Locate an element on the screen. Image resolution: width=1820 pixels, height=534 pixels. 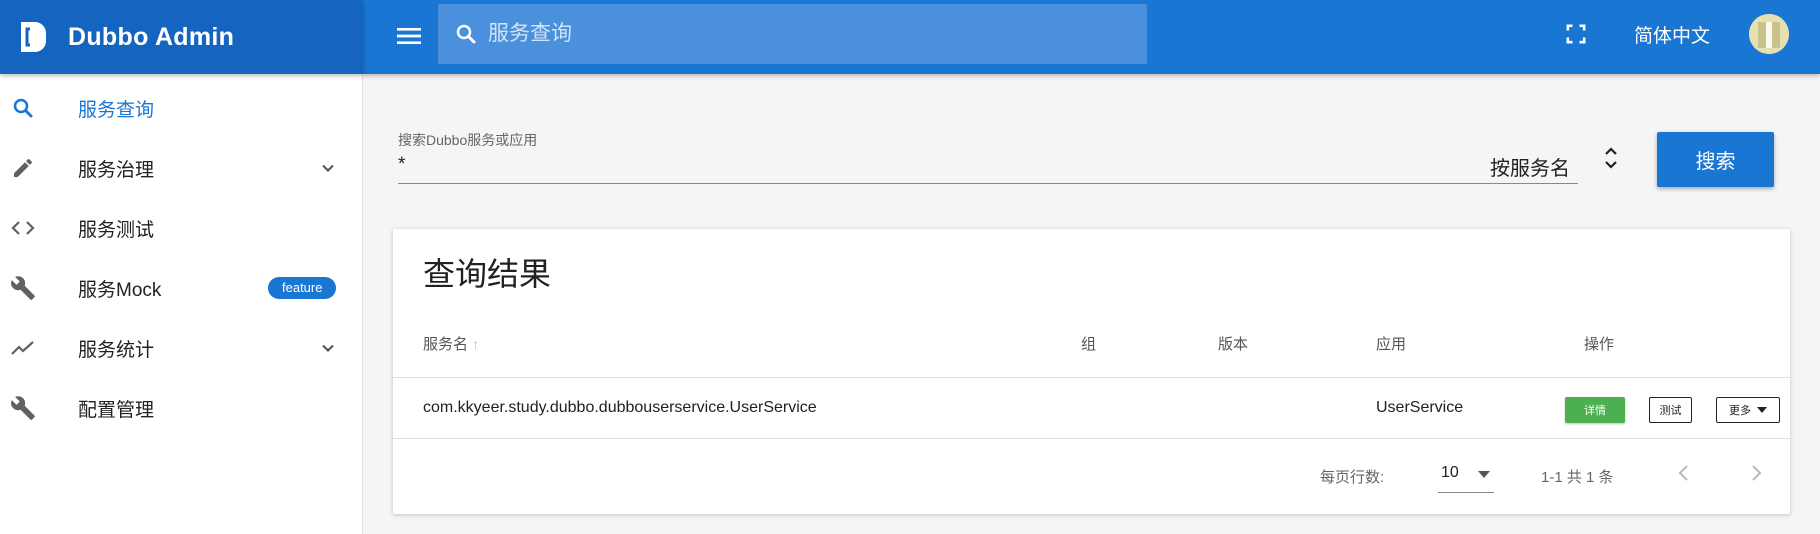
caret-down-icon is located at coordinates (1762, 410).